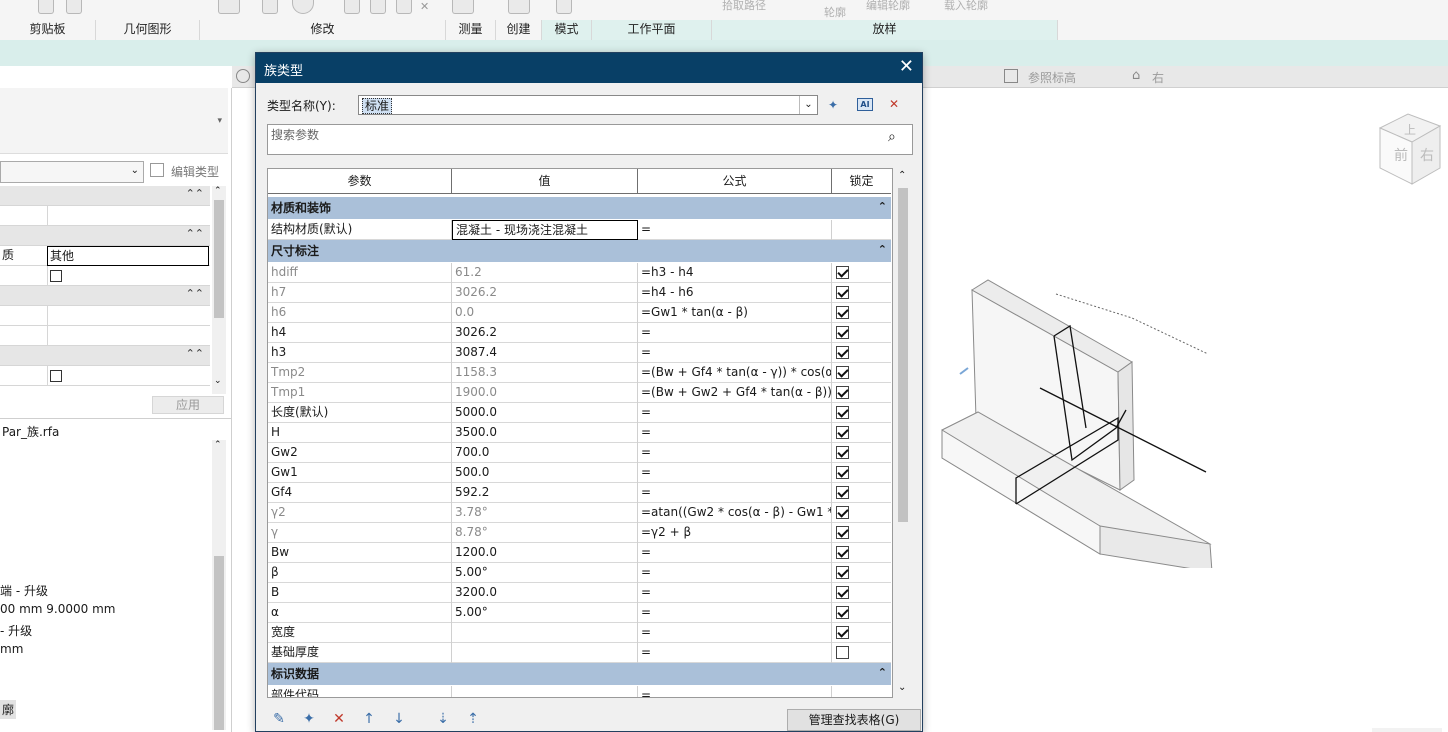 The height and width of the screenshot is (732, 1448). I want to click on group-create: 创建, so click(519, 30).